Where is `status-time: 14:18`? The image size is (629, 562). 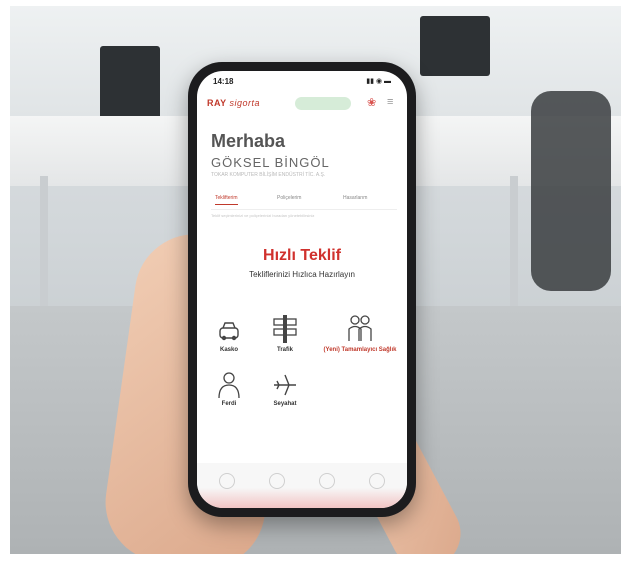 status-time: 14:18 is located at coordinates (223, 81).